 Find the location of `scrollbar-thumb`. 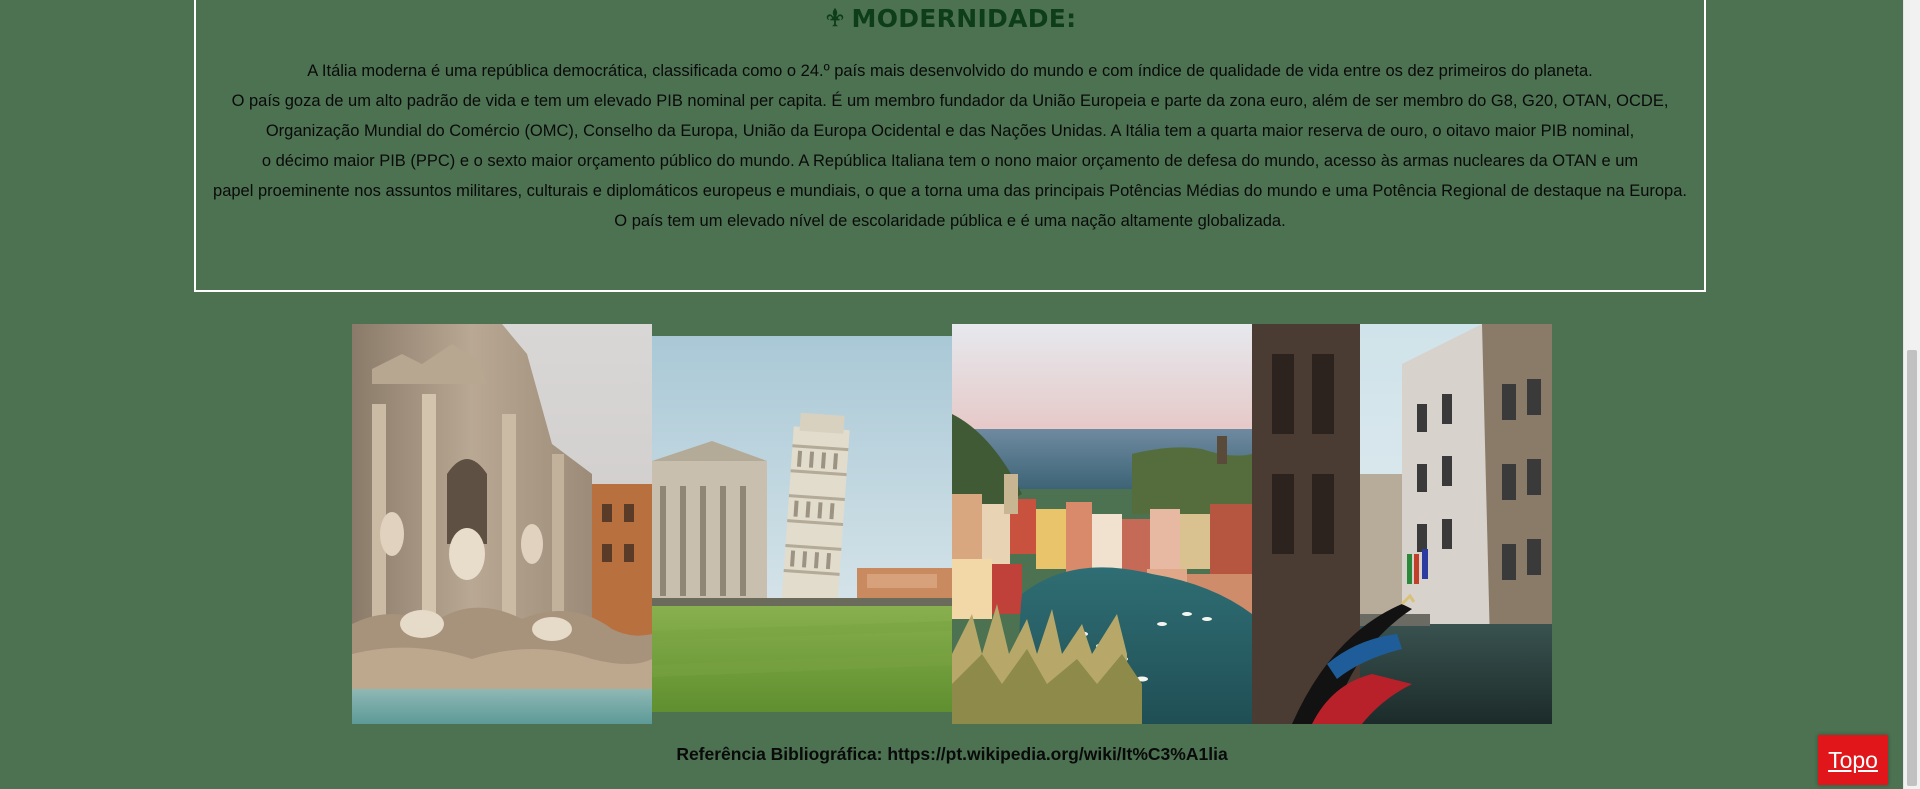

scrollbar-thumb is located at coordinates (1912, 568).